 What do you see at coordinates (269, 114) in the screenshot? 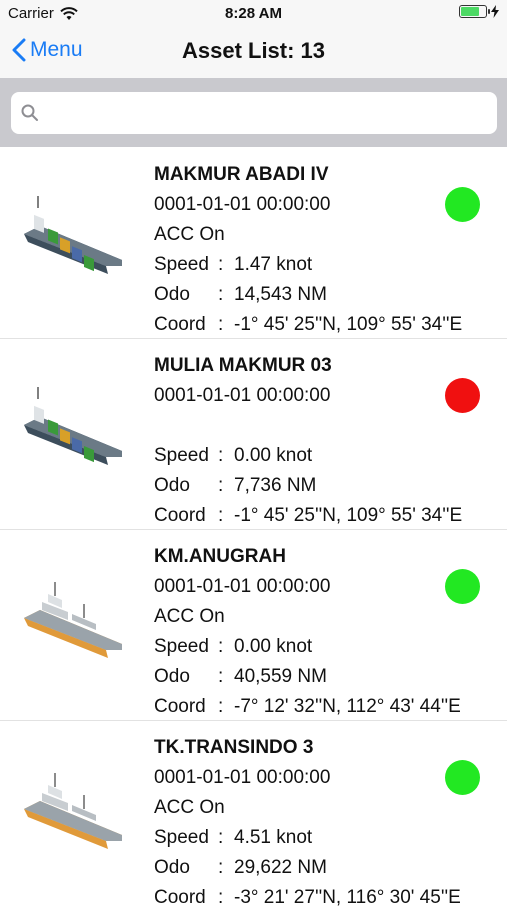
I see `search-input` at bounding box center [269, 114].